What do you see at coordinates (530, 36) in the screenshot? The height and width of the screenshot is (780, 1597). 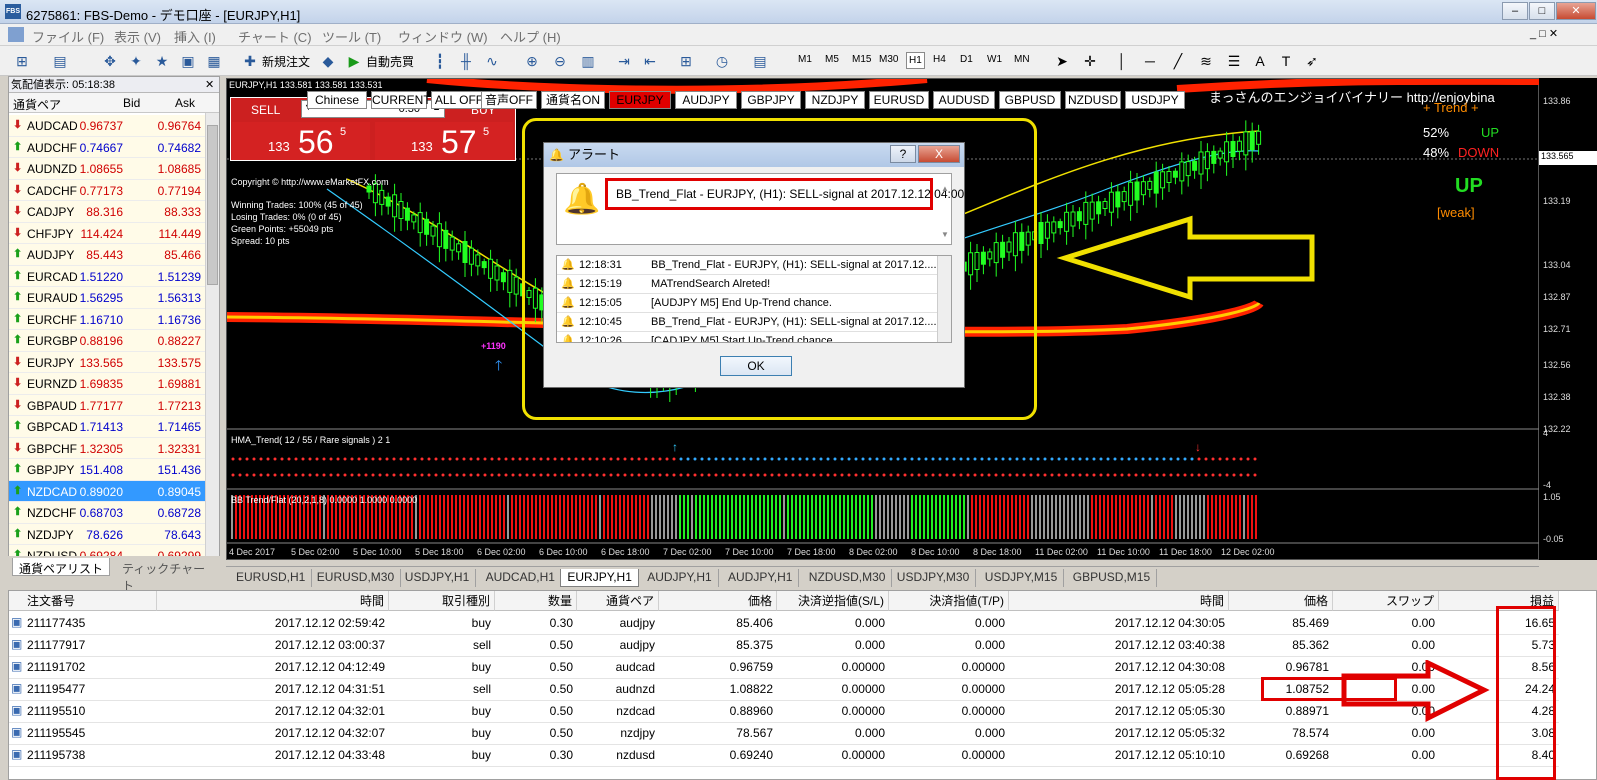 I see `menu-item-6: ヘルプ (H)` at bounding box center [530, 36].